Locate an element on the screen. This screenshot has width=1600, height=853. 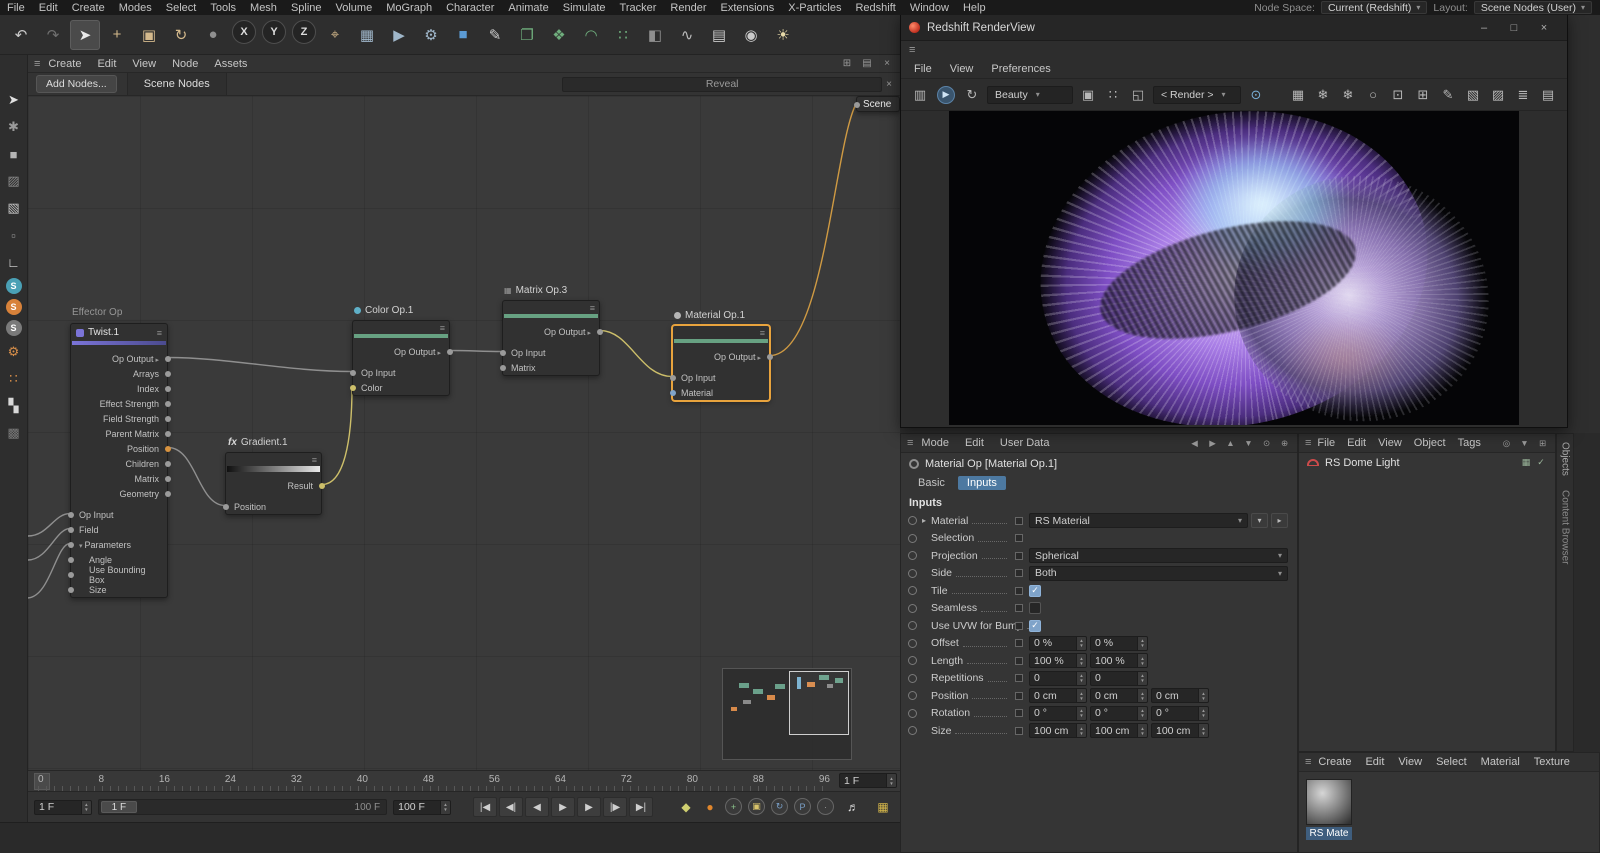
annotate-icon: ✎ is located at coordinates (1448, 95).